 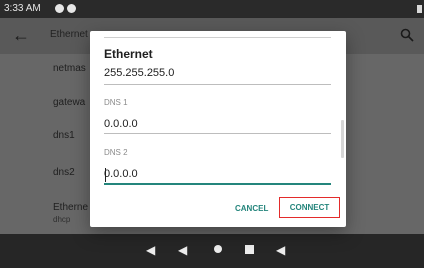 What do you see at coordinates (217, 184) in the screenshot?
I see `dns2-field-underline-active` at bounding box center [217, 184].